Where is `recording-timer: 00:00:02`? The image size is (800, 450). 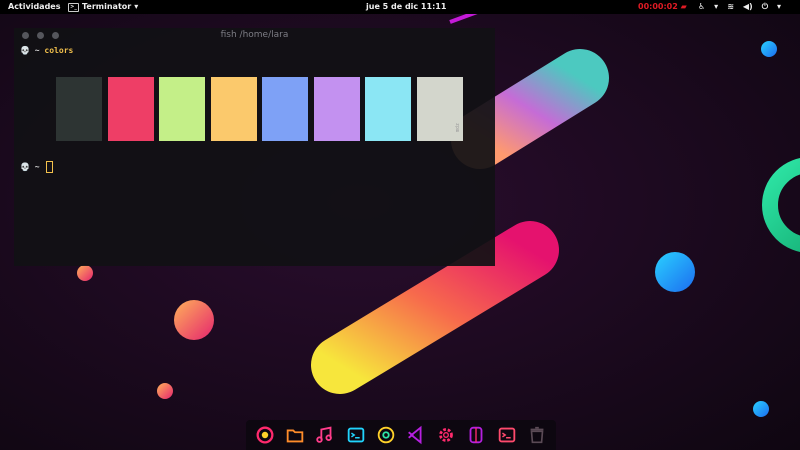 recording-timer: 00:00:02 is located at coordinates (658, 6).